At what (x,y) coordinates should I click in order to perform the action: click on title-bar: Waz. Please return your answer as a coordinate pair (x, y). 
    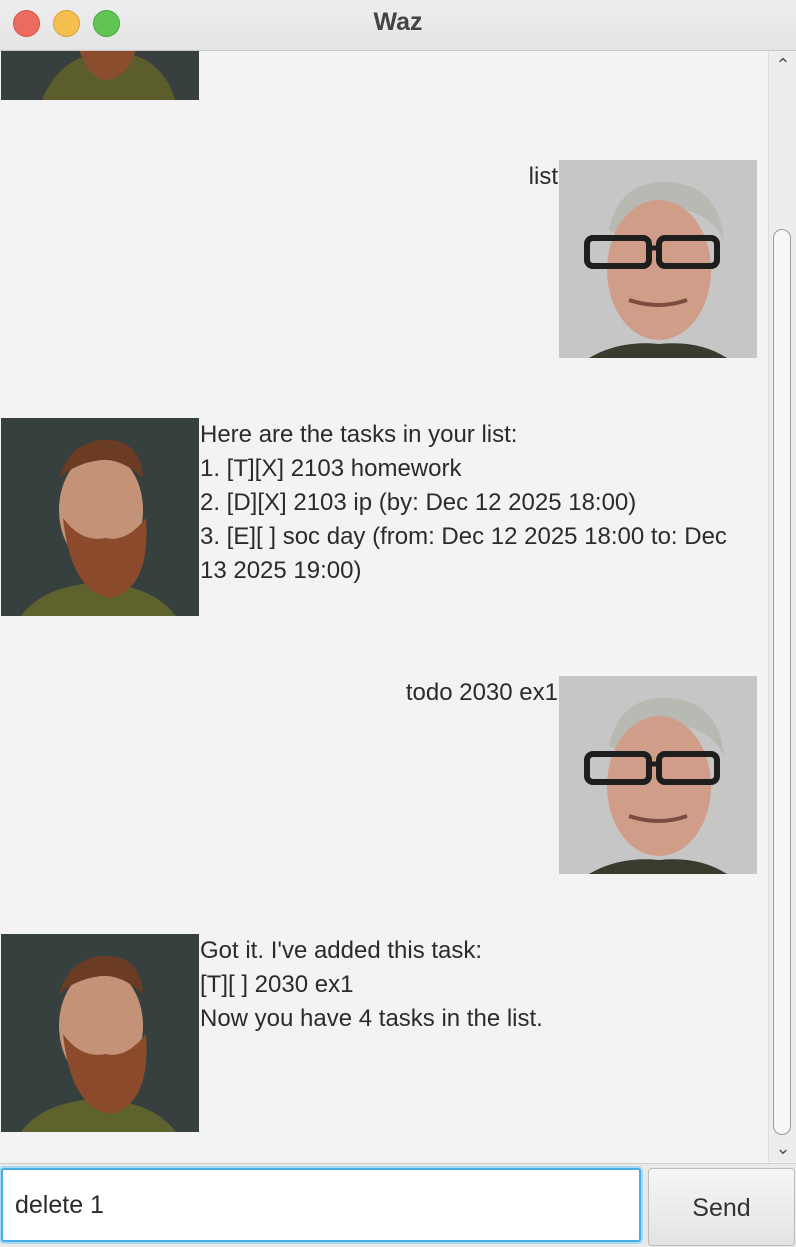
    Looking at the image, I should click on (398, 25).